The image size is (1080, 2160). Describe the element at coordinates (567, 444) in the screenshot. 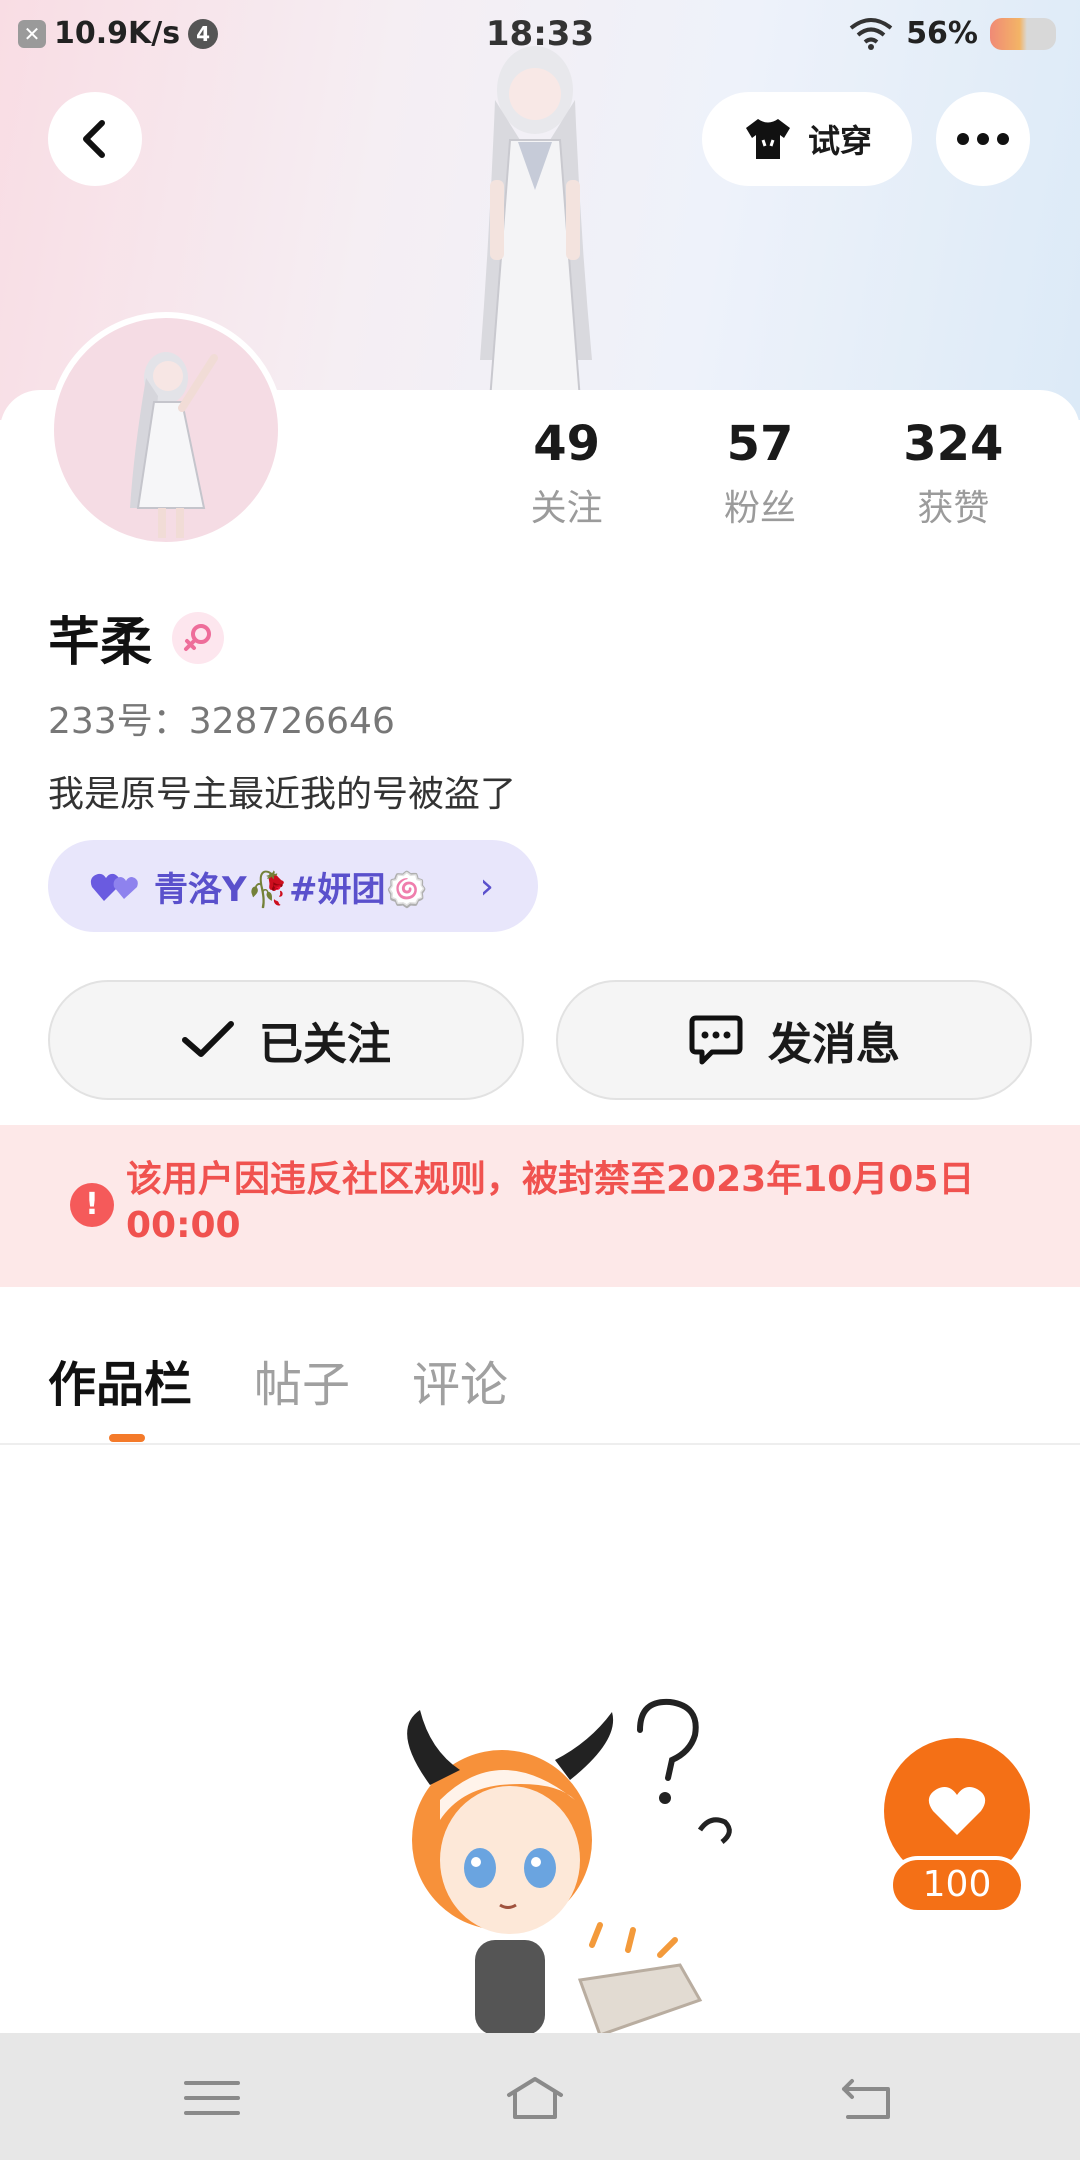

I see `stat-value: 49` at that location.